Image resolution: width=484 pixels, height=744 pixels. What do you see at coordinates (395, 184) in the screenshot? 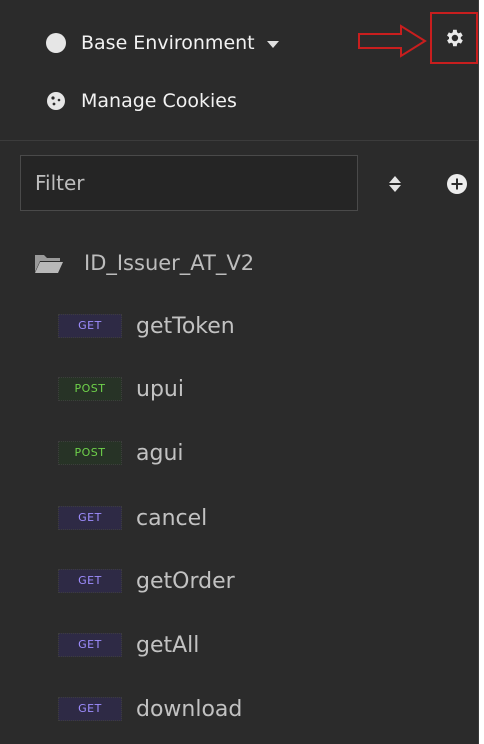
I see `sort-icon` at bounding box center [395, 184].